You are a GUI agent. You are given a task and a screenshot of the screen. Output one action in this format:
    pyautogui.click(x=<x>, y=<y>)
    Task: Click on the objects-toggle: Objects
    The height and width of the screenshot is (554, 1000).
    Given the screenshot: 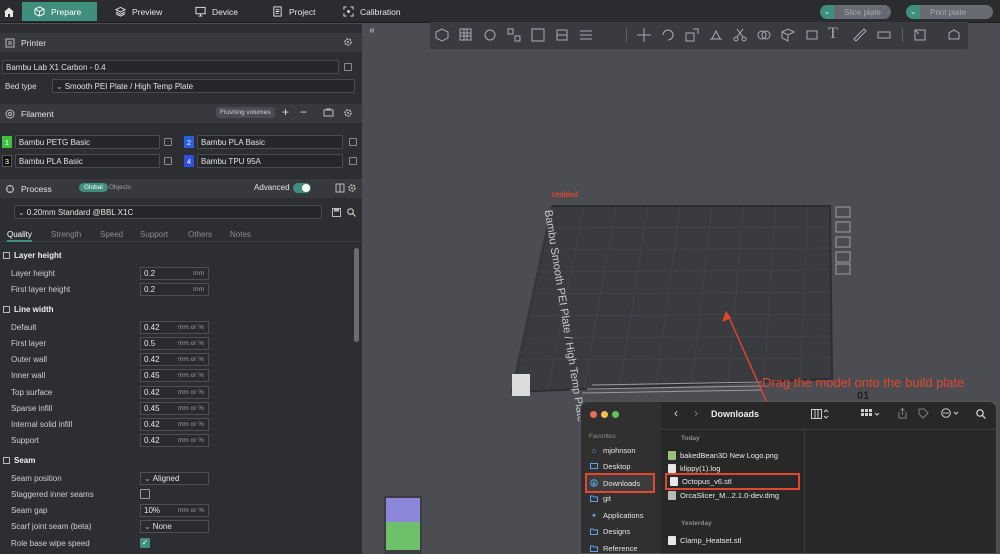 What is the action you would take?
    pyautogui.click(x=120, y=187)
    